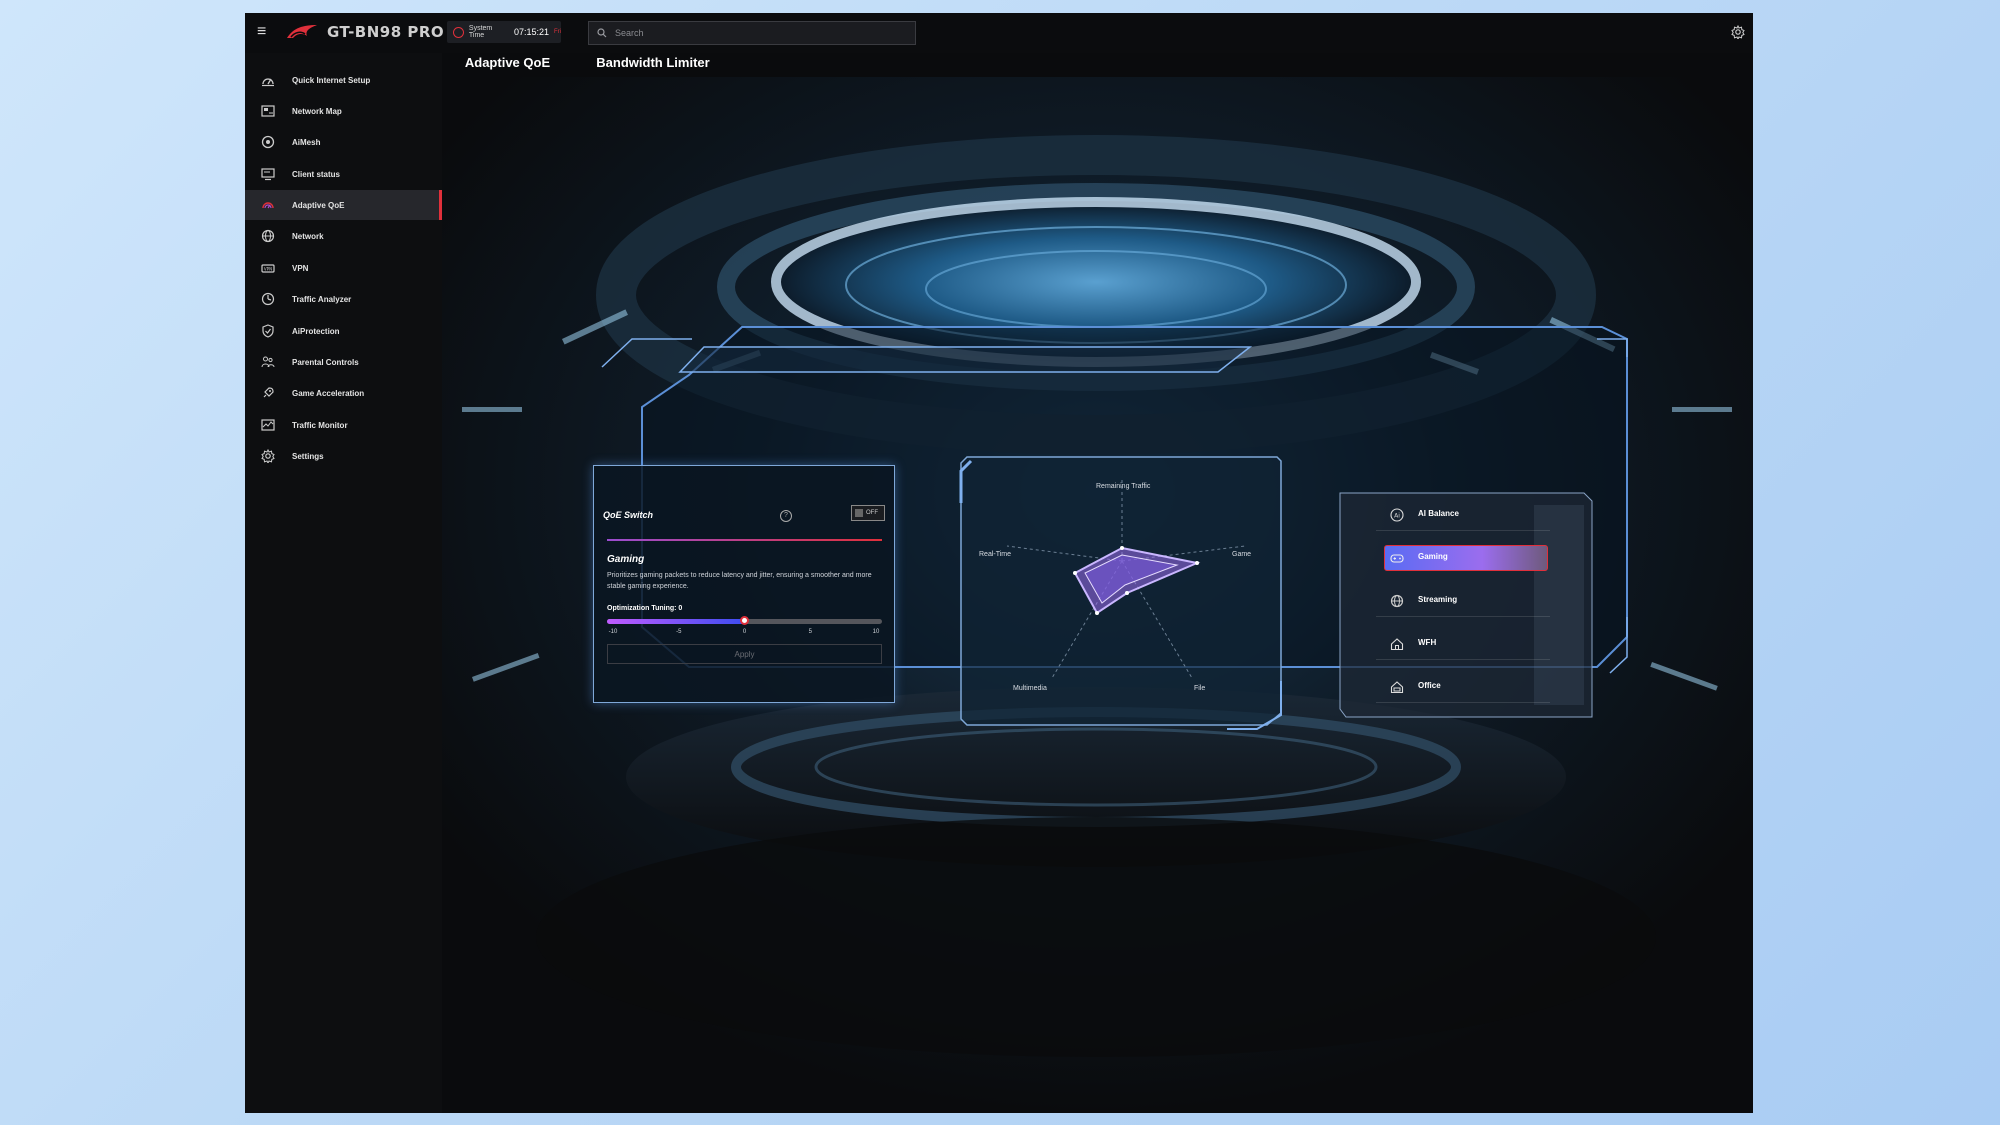 The width and height of the screenshot is (2000, 1125). I want to click on sidebar-item-parental-controls: Parental Controls, so click(343, 362).